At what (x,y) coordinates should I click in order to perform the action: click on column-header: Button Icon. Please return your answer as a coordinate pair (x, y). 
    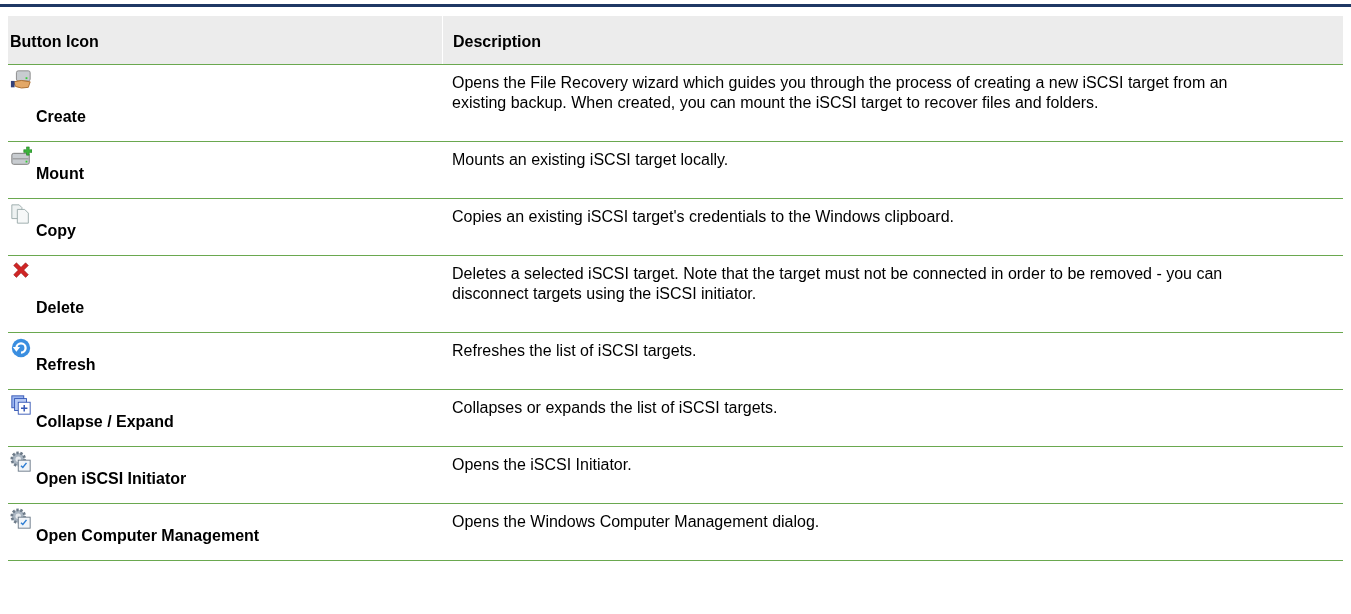
    Looking at the image, I should click on (54, 42).